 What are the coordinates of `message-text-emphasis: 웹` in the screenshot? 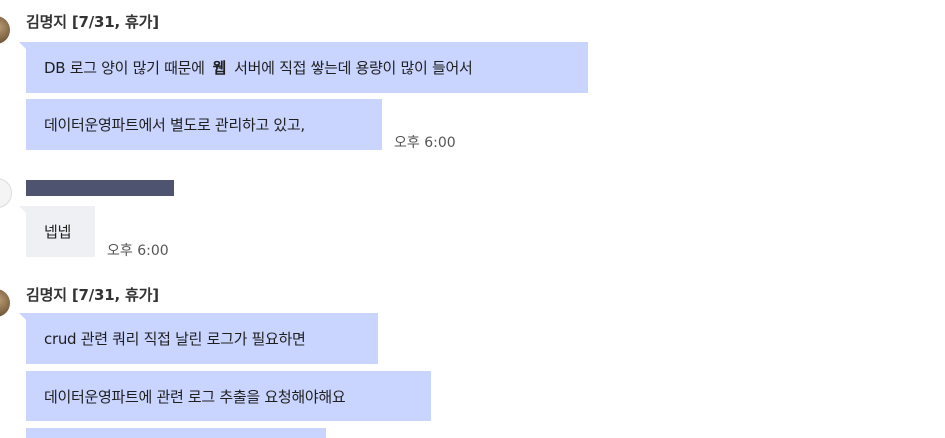 It's located at (219, 68).